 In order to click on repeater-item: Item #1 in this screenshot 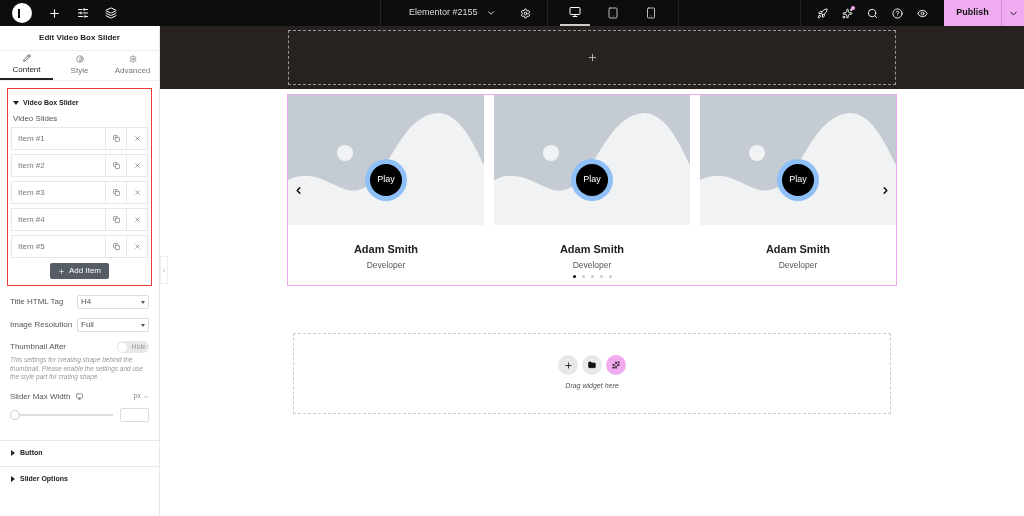, I will do `click(79, 138)`.